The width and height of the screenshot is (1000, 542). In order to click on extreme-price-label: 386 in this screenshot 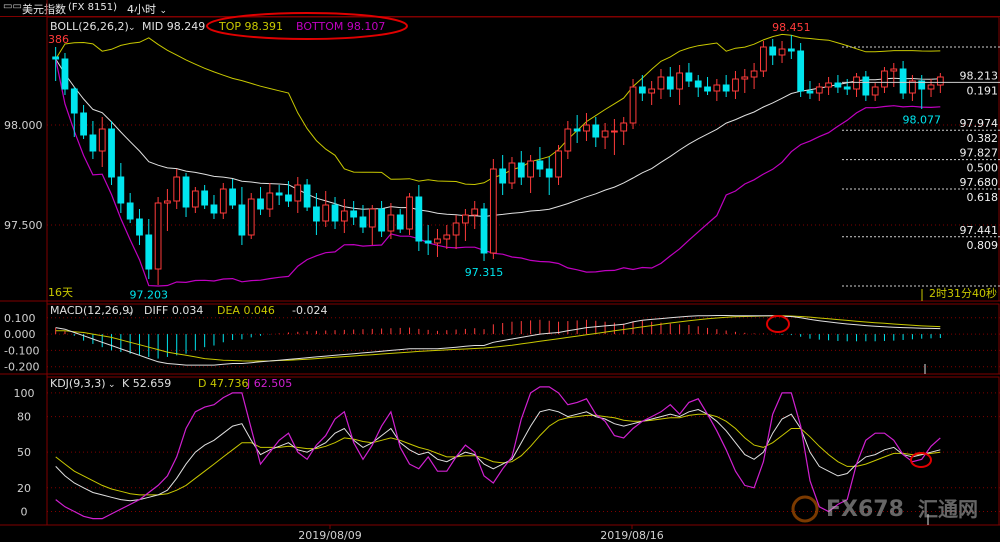, I will do `click(58, 39)`.